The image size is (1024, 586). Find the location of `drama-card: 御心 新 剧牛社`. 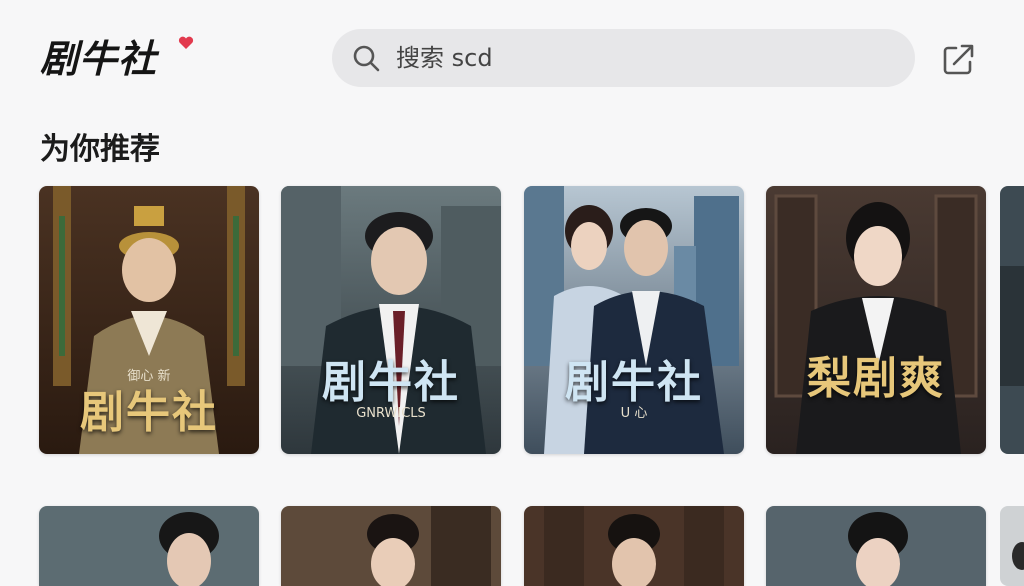

drama-card: 御心 新 剧牛社 is located at coordinates (149, 320).